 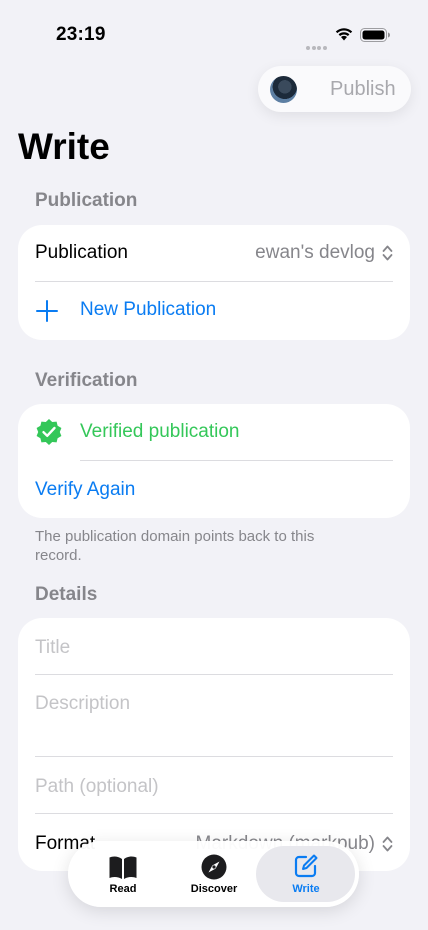 I want to click on avatar, so click(x=283, y=89).